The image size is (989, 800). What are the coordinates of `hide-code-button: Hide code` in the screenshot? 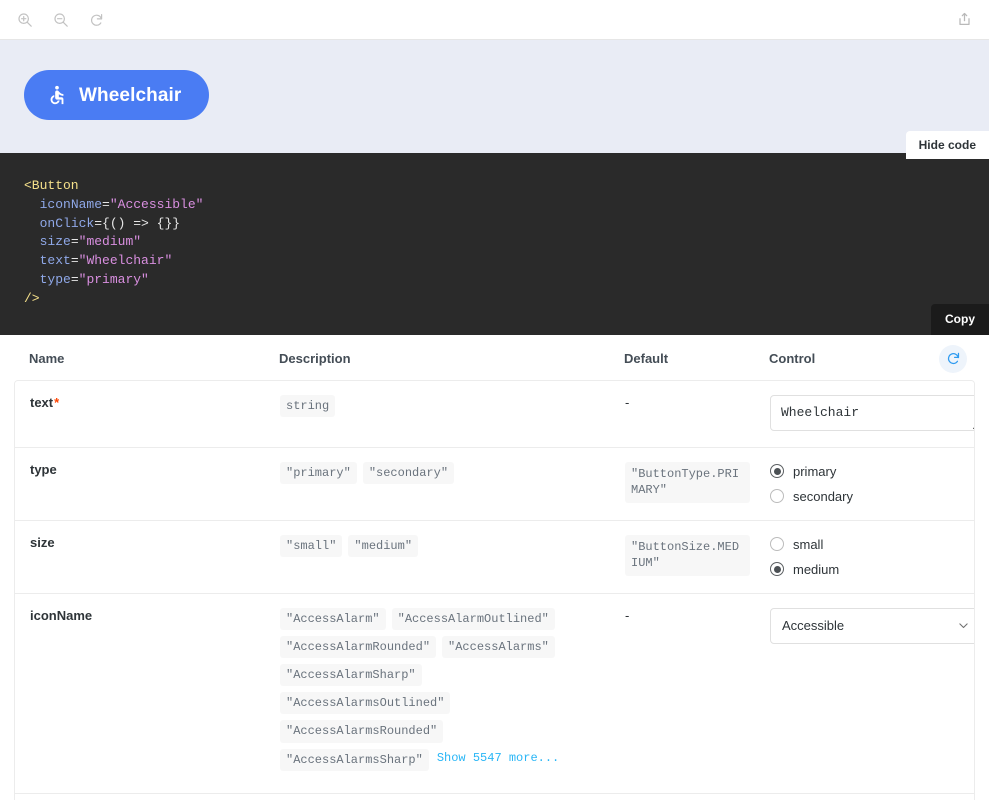 It's located at (947, 145).